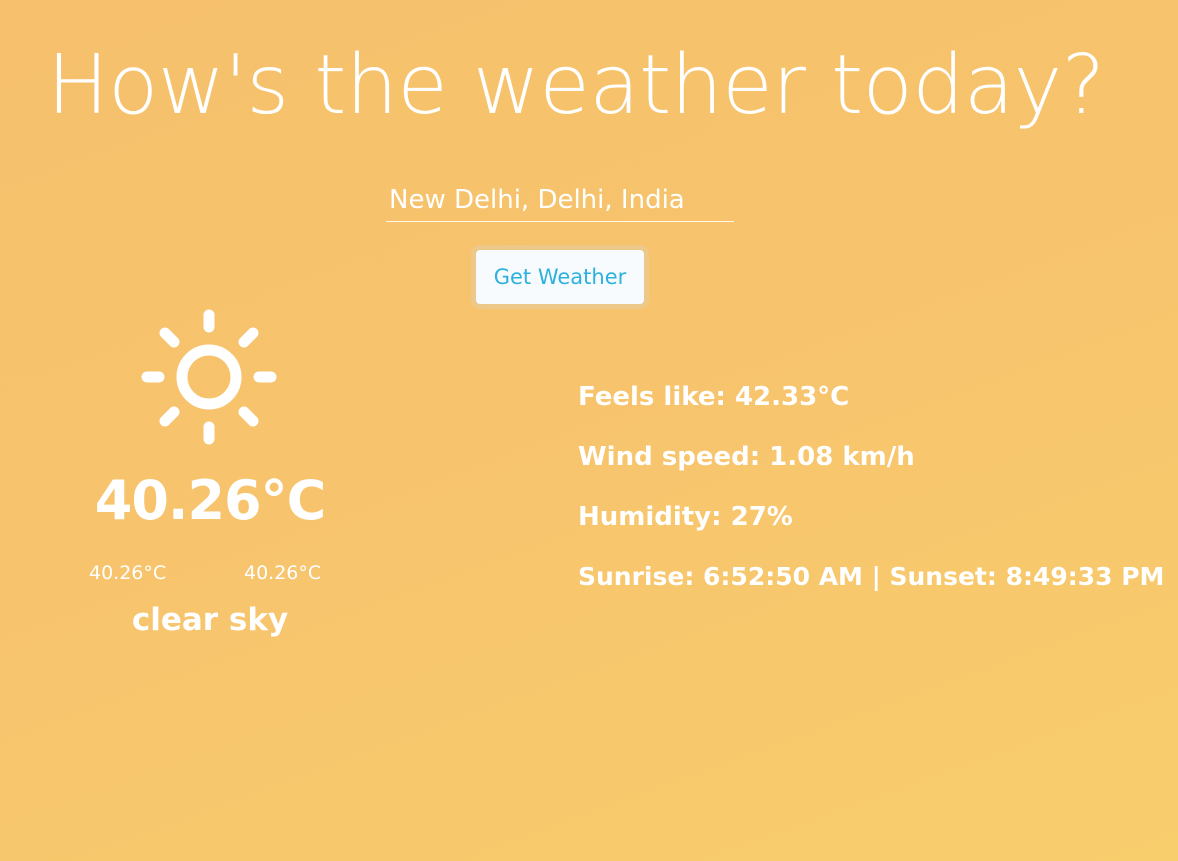  Describe the element at coordinates (283, 573) in the screenshot. I see `max-temperature: 40.26°C` at that location.